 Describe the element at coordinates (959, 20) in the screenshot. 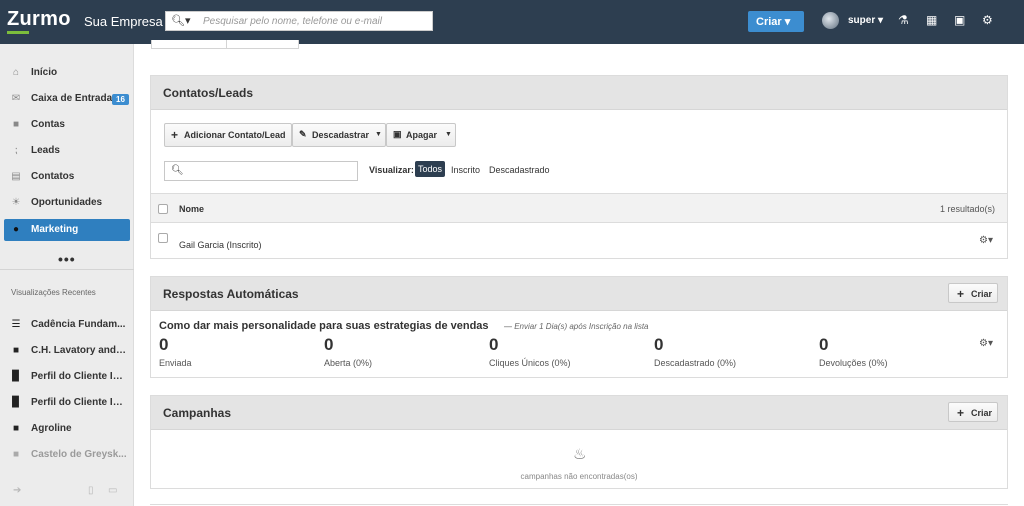

I see `box-icon: ▣` at that location.